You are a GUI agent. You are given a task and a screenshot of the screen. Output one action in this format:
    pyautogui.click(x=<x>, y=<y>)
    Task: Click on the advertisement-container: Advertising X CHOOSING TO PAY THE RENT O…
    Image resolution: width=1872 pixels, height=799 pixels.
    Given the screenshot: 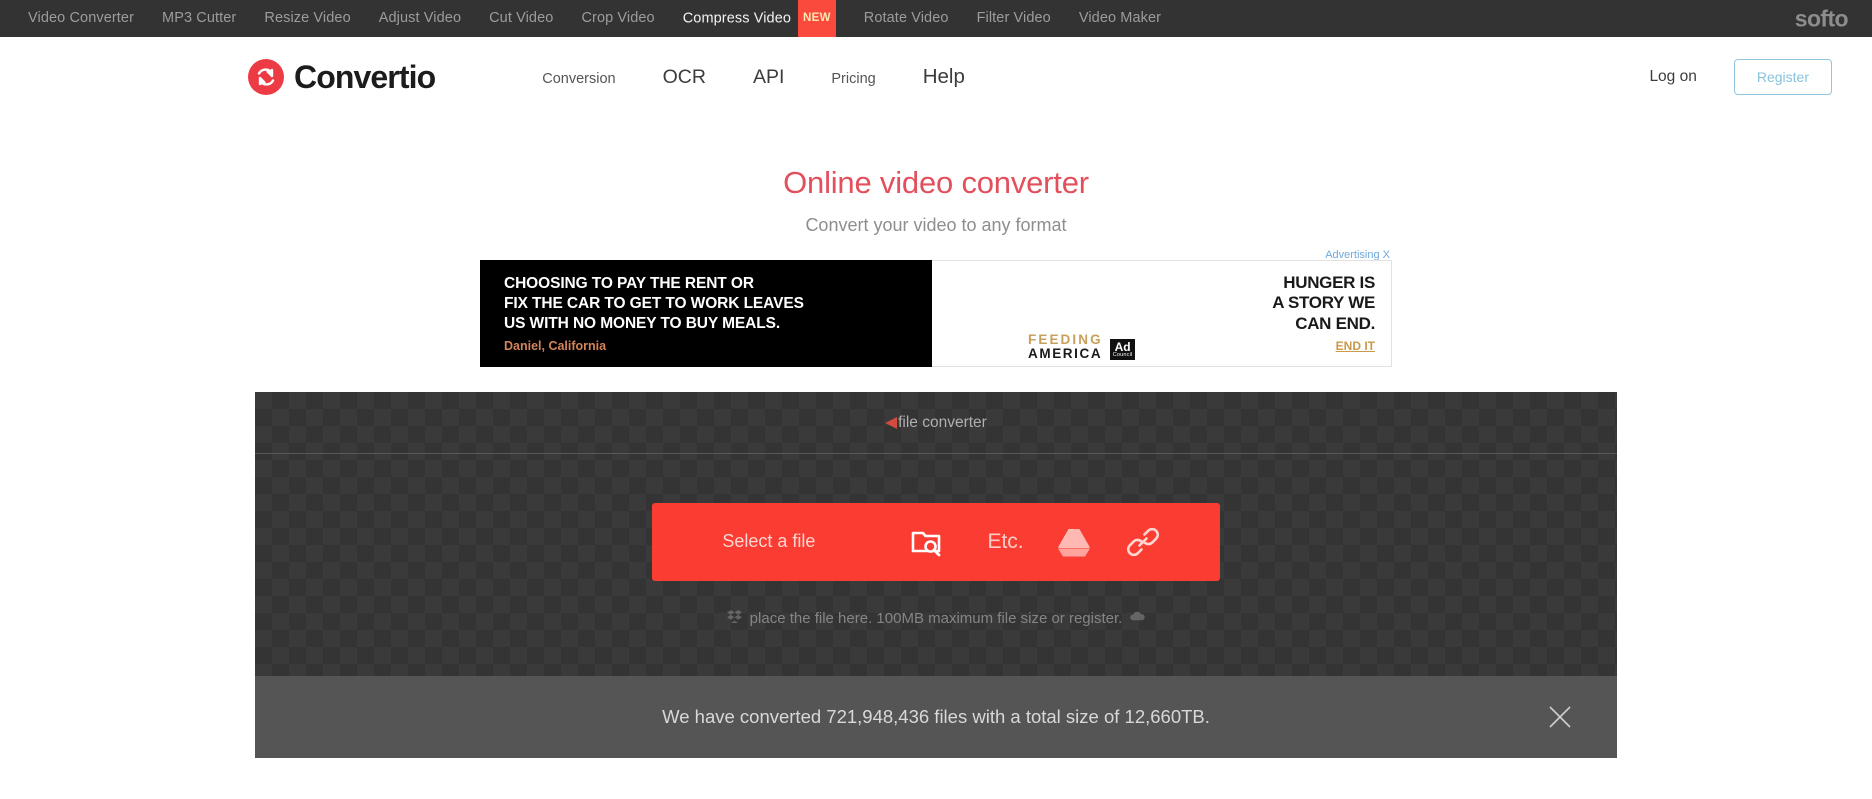 What is the action you would take?
    pyautogui.click(x=936, y=308)
    